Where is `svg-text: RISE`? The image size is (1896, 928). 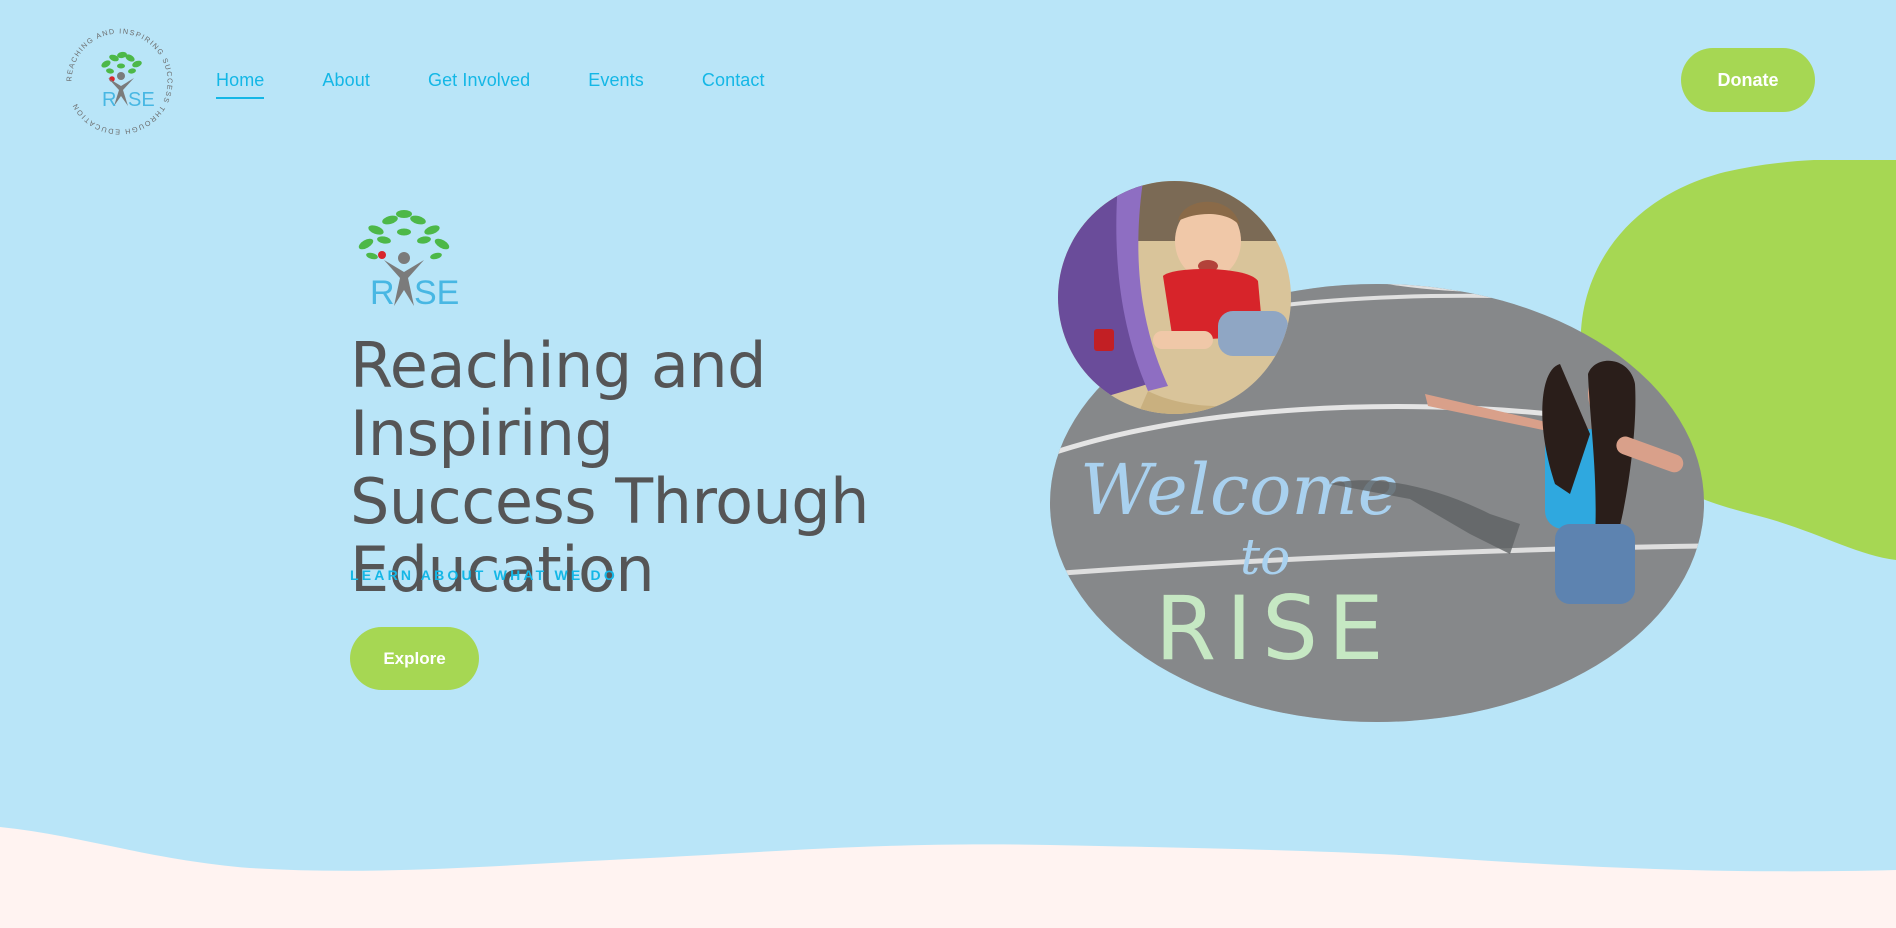 svg-text: RISE is located at coordinates (1274, 628).